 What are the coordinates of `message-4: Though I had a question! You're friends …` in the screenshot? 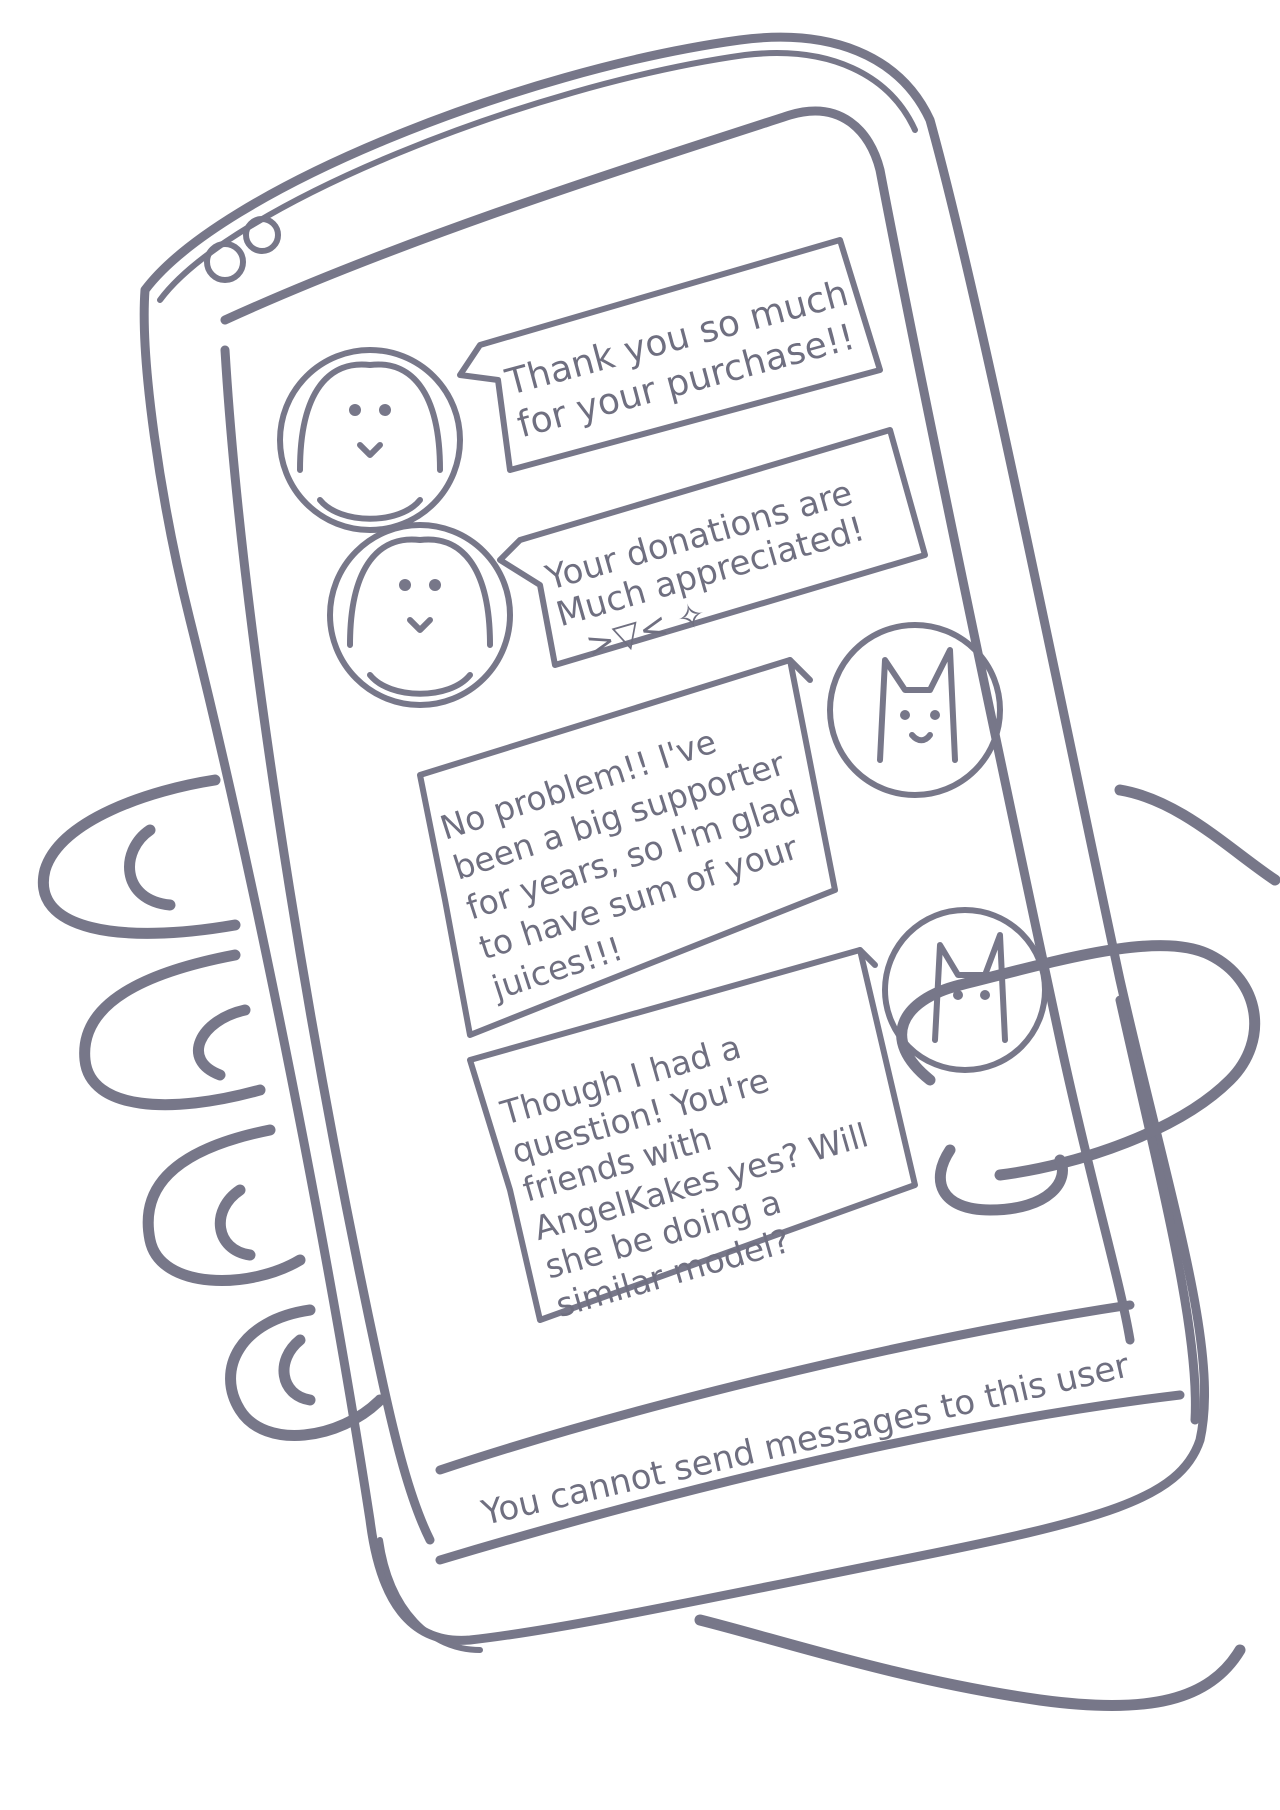 It's located at (699, 1161).